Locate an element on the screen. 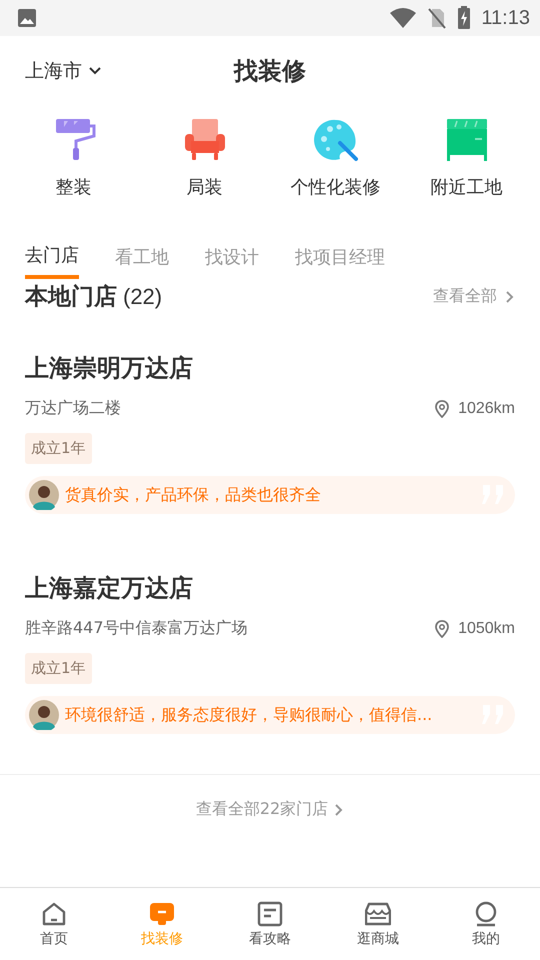 The width and height of the screenshot is (540, 960). store-address: 胜辛路447号中信泰富万达广场 is located at coordinates (136, 628).